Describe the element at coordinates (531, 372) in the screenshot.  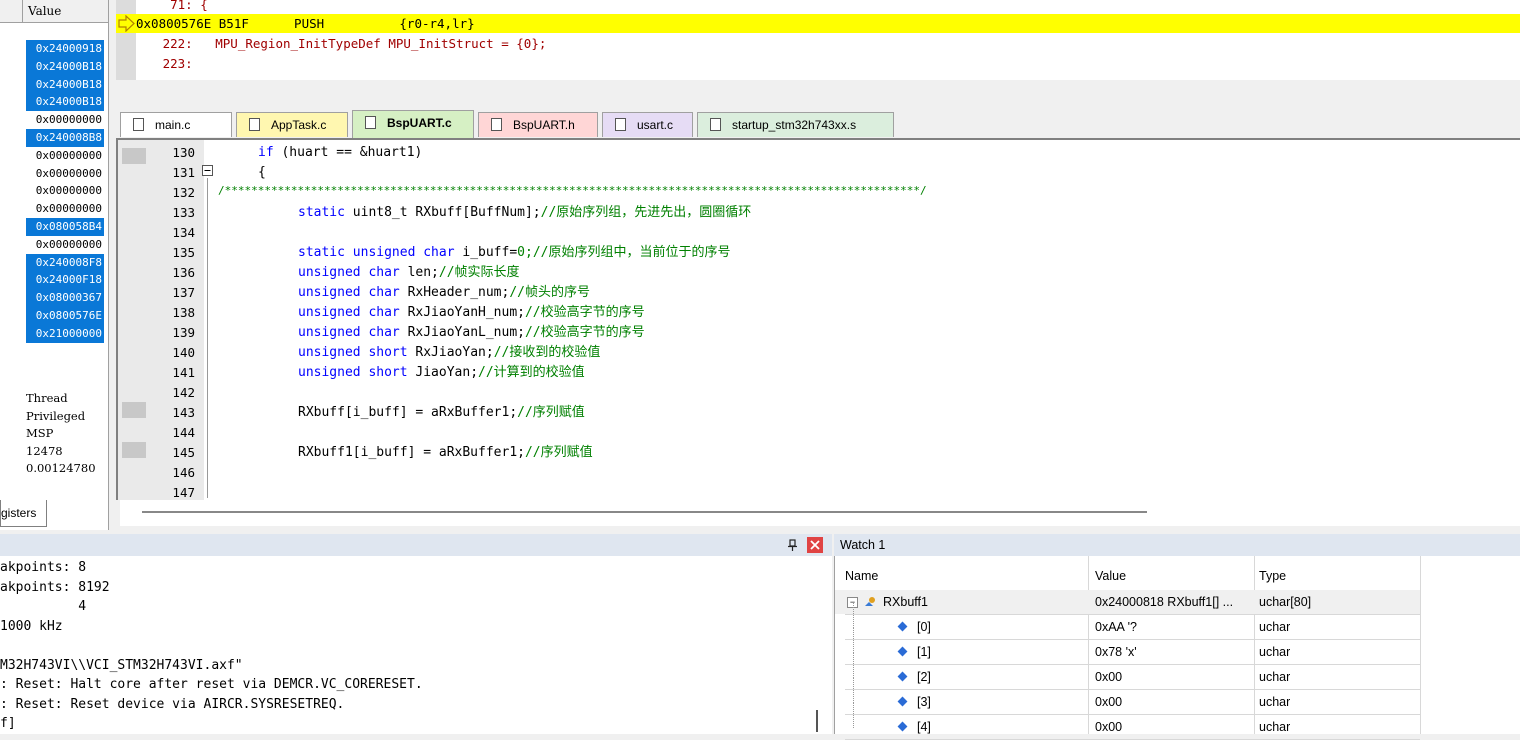
I see `code-comment: //计算到的校验值` at that location.